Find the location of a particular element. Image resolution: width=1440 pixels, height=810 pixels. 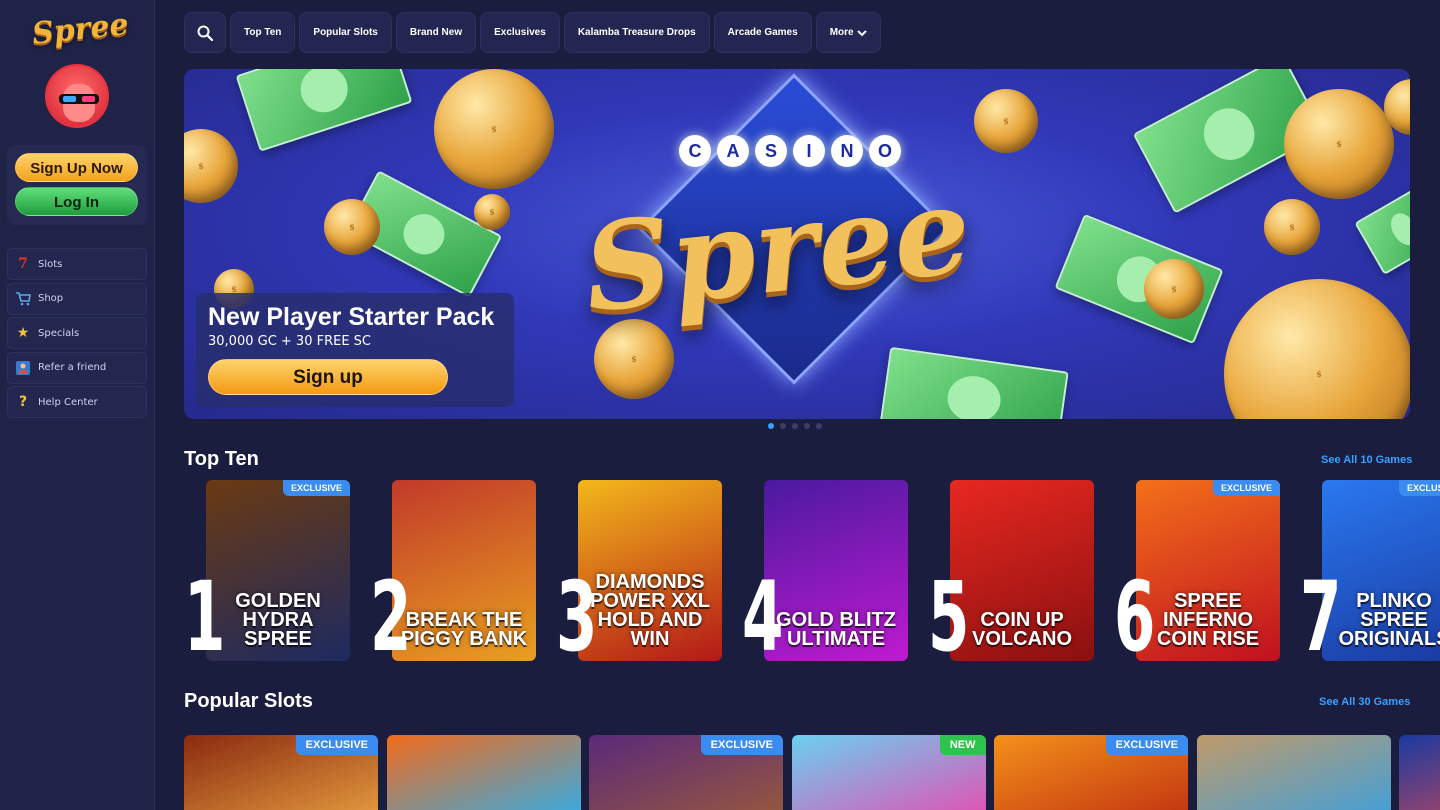

rank-number: 4 is located at coordinates (763, 613).